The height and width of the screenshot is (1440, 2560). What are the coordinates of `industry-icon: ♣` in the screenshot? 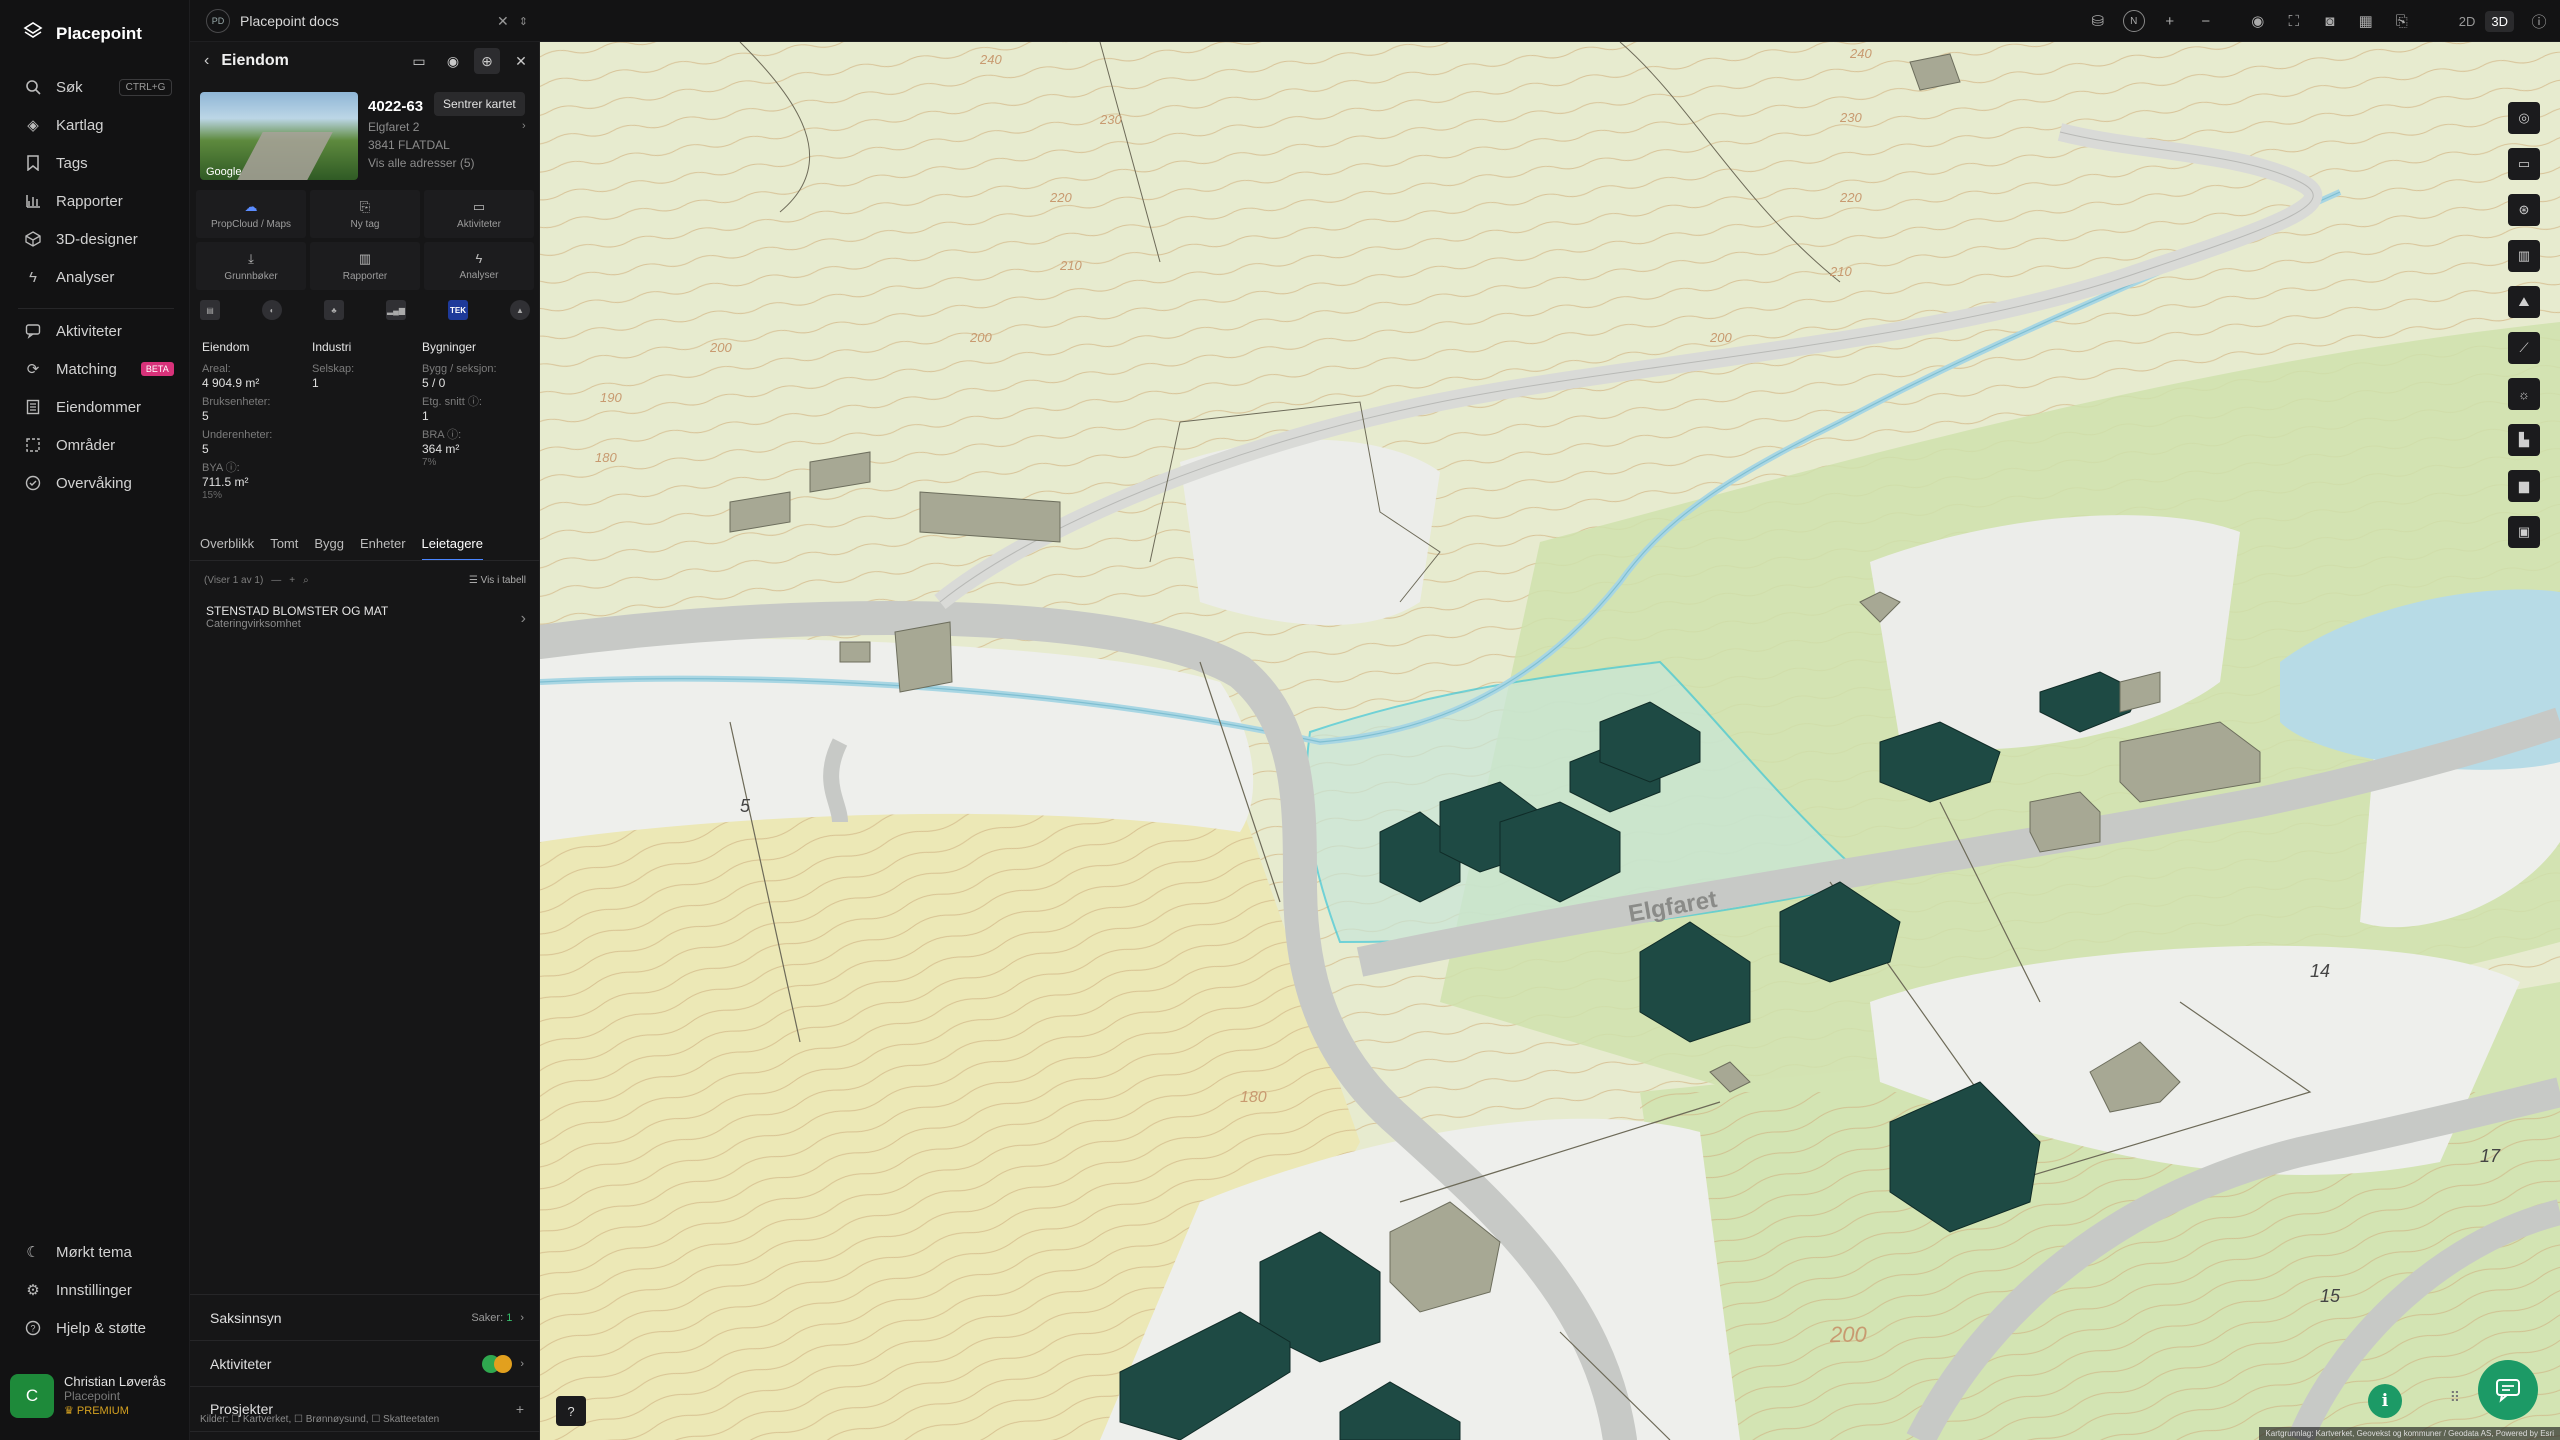 It's located at (334, 310).